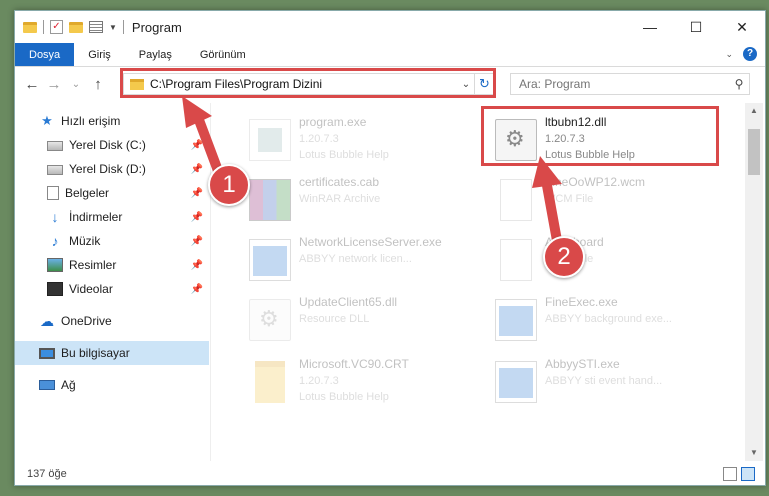 The image size is (769, 496). I want to click on file-type: Resource DLL, so click(334, 319).